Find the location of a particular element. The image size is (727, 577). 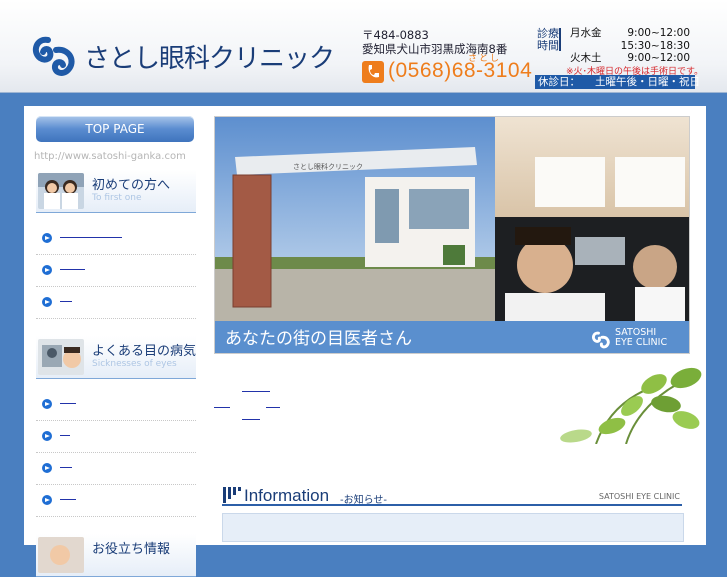

hours-days: 火木土 is located at coordinates (586, 58).